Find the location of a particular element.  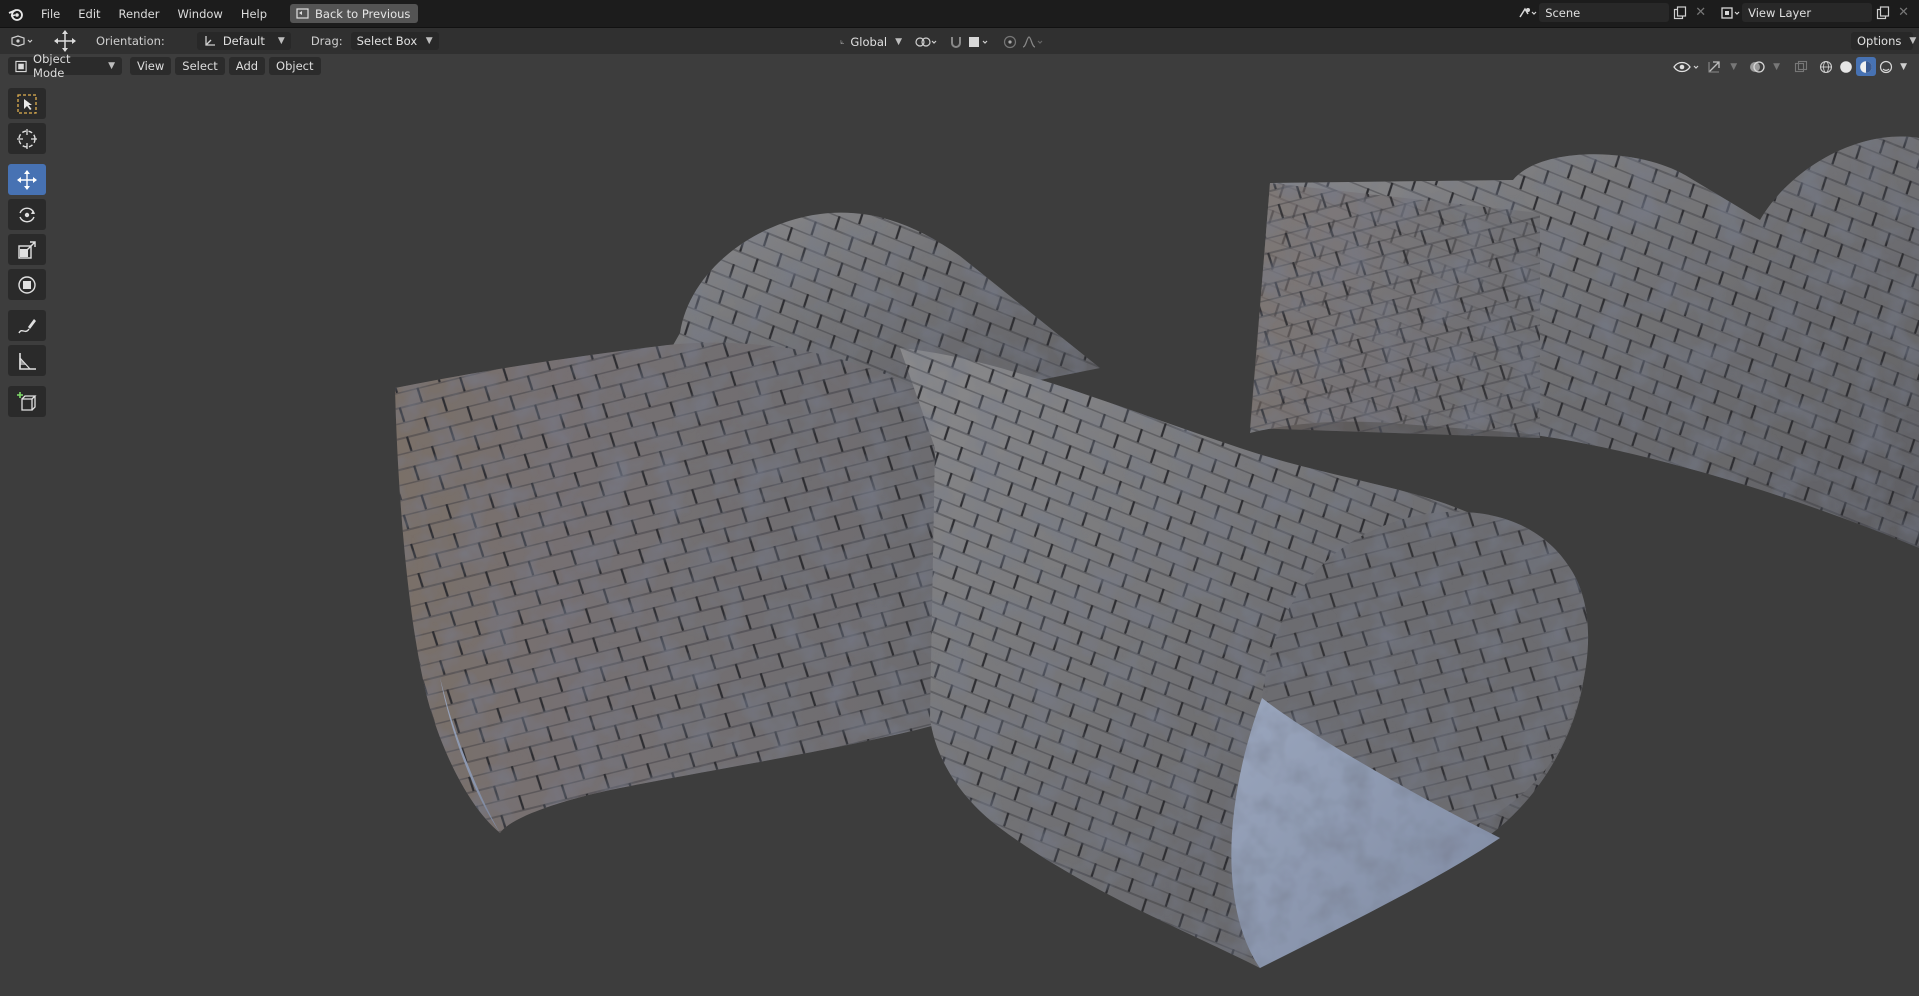

move-icon is located at coordinates (27, 179).